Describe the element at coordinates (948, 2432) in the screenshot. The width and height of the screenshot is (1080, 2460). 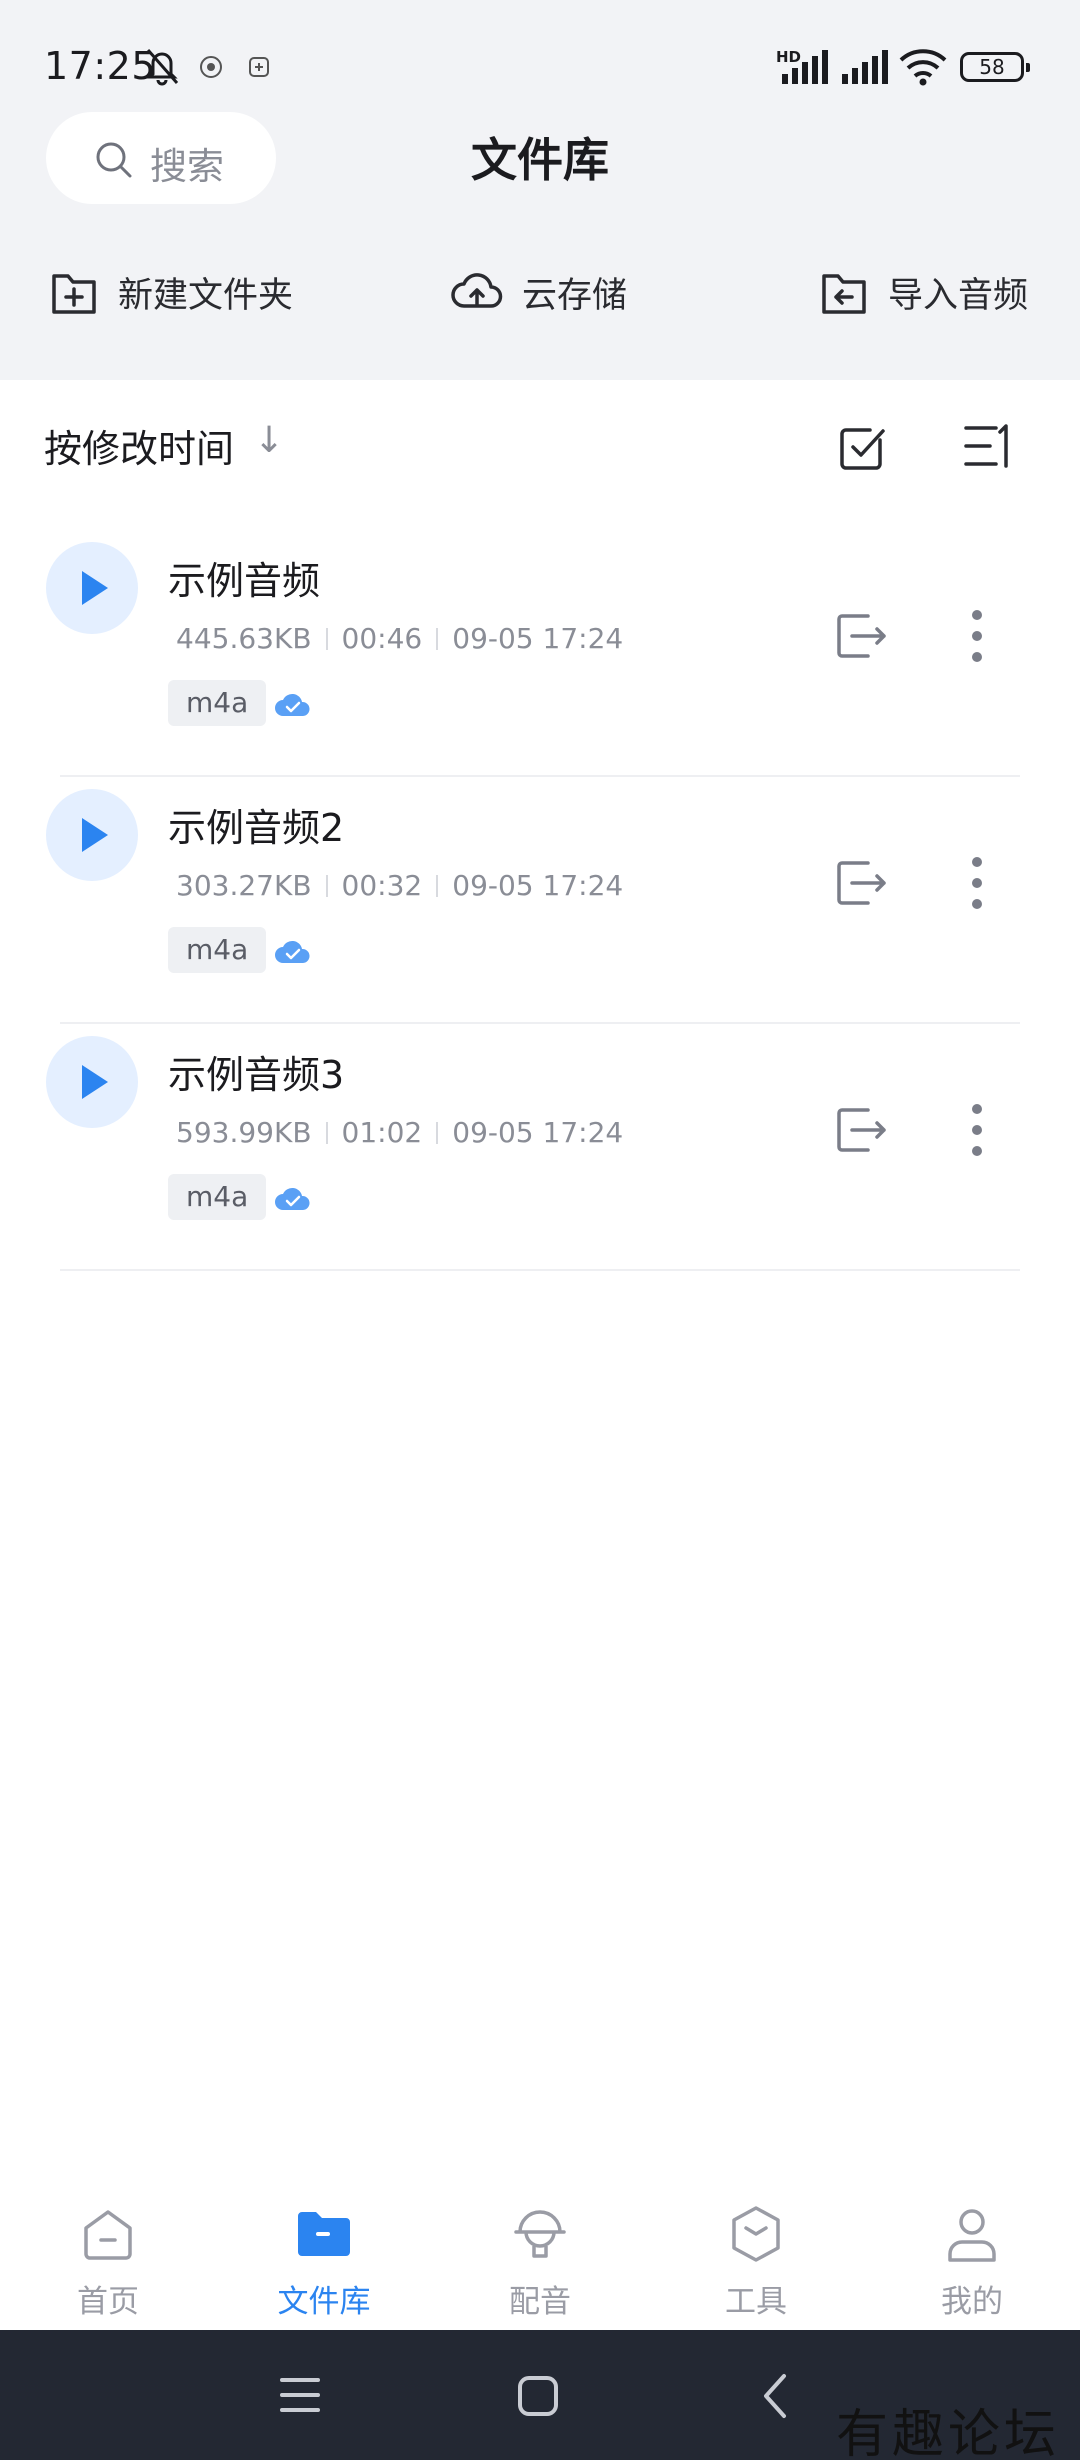
I see `watermark: 有趣论坛` at that location.